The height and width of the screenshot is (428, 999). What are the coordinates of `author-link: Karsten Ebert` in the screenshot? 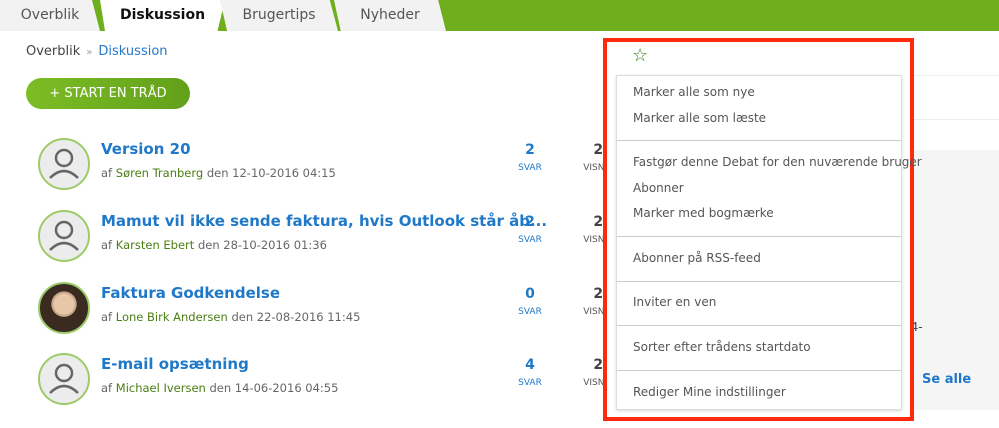 It's located at (155, 245).